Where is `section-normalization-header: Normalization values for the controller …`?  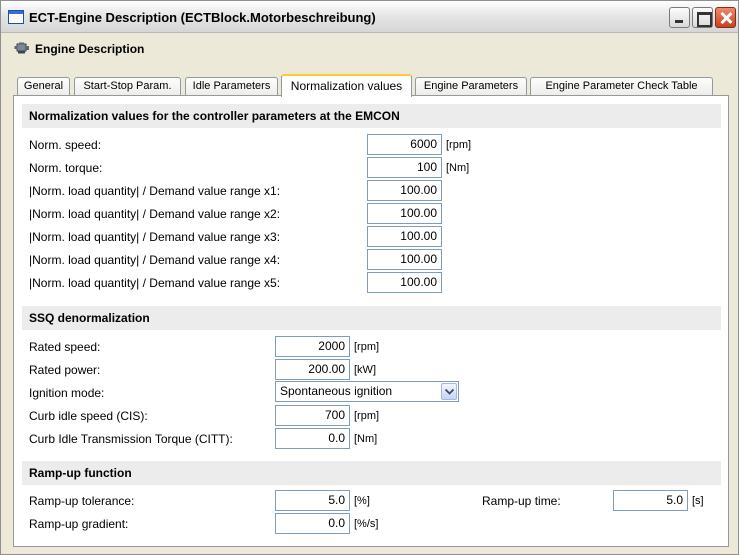 section-normalization-header: Normalization values for the controller … is located at coordinates (371, 116).